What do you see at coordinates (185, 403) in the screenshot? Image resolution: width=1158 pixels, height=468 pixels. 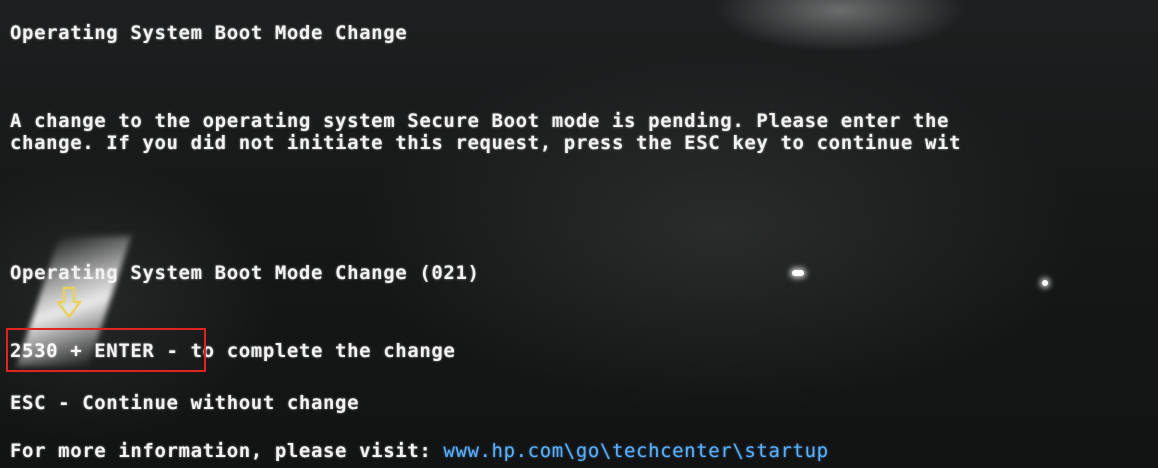 I see `esc-option: ESC - Continue without change` at bounding box center [185, 403].